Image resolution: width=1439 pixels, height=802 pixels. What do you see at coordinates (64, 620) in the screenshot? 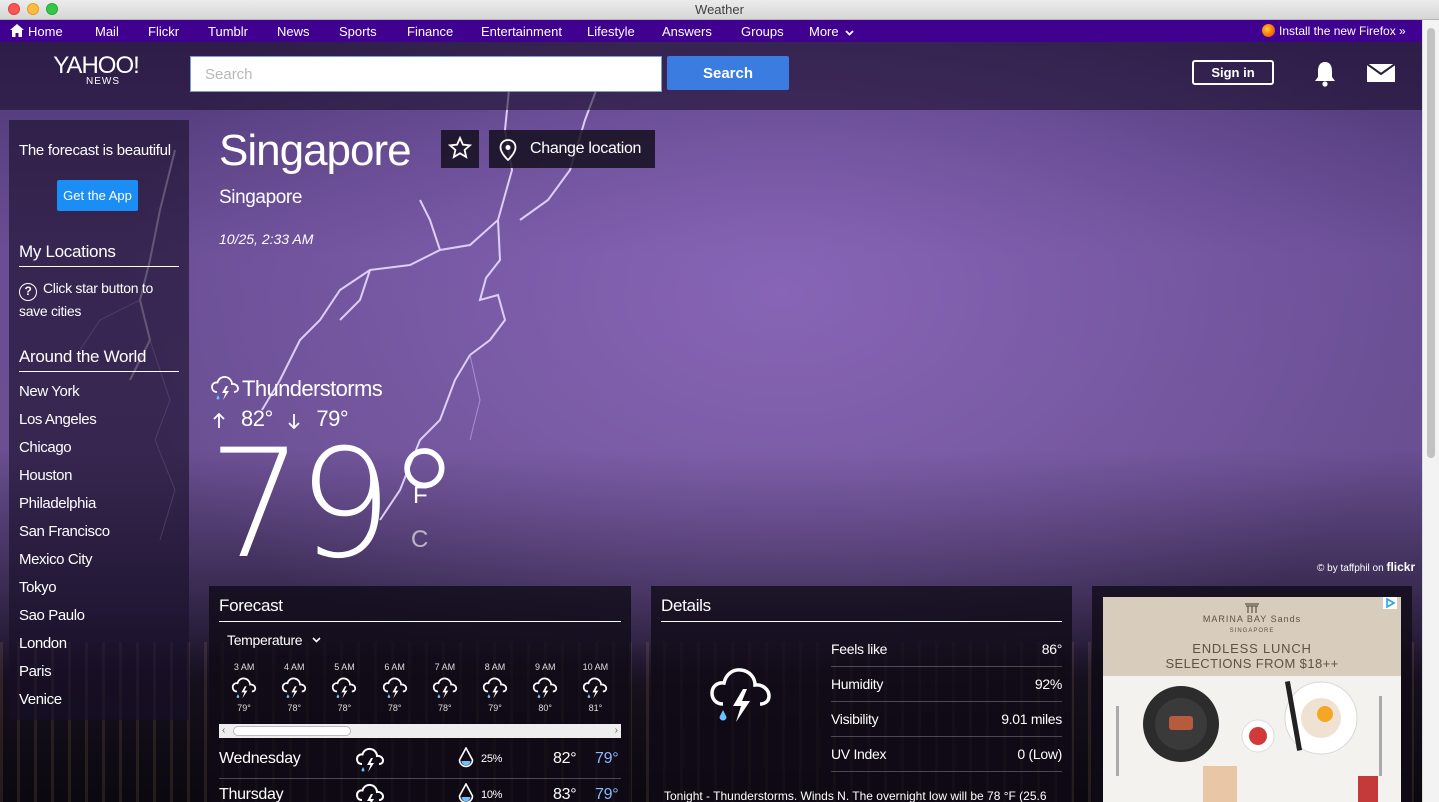
I see `world-city-link: Sao Paulo` at bounding box center [64, 620].